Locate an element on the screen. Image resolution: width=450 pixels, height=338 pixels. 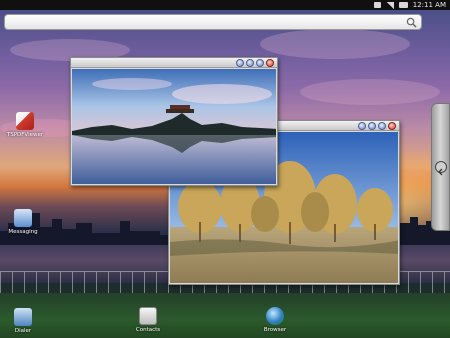
desktop-icon-contacts: Contacts is located at coordinates (148, 320).